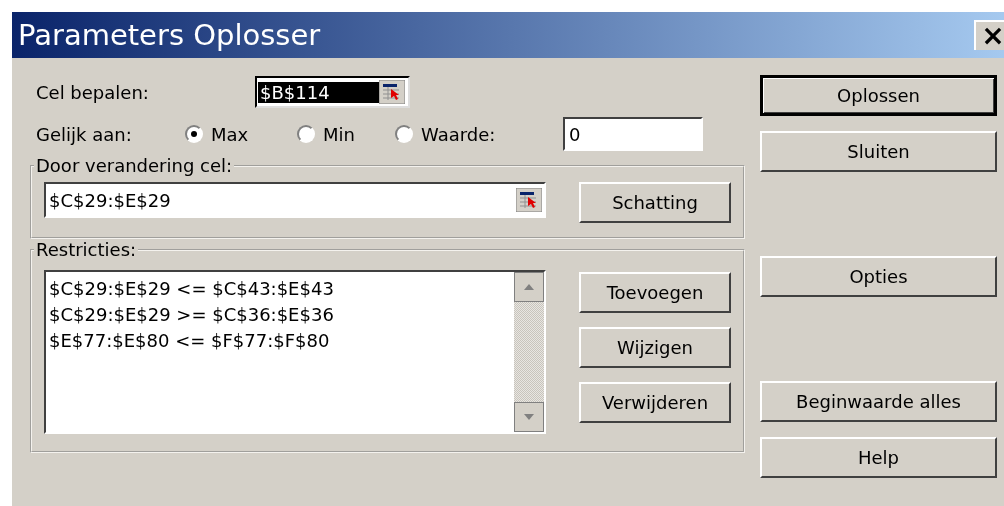  I want to click on dialog-button: Beginwaarde alles, so click(878, 401).